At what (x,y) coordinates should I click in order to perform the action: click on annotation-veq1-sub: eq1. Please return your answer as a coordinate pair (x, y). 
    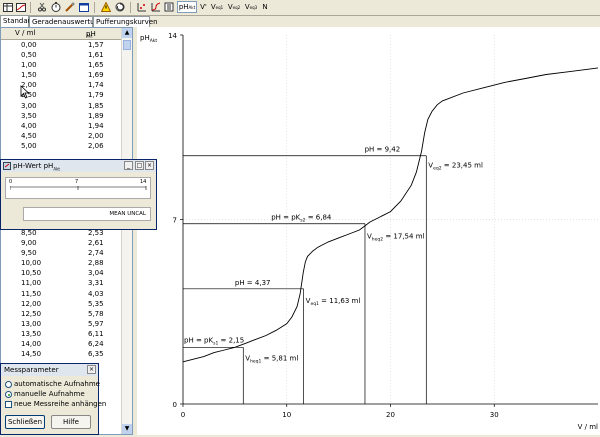
    Looking at the image, I should click on (314, 304).